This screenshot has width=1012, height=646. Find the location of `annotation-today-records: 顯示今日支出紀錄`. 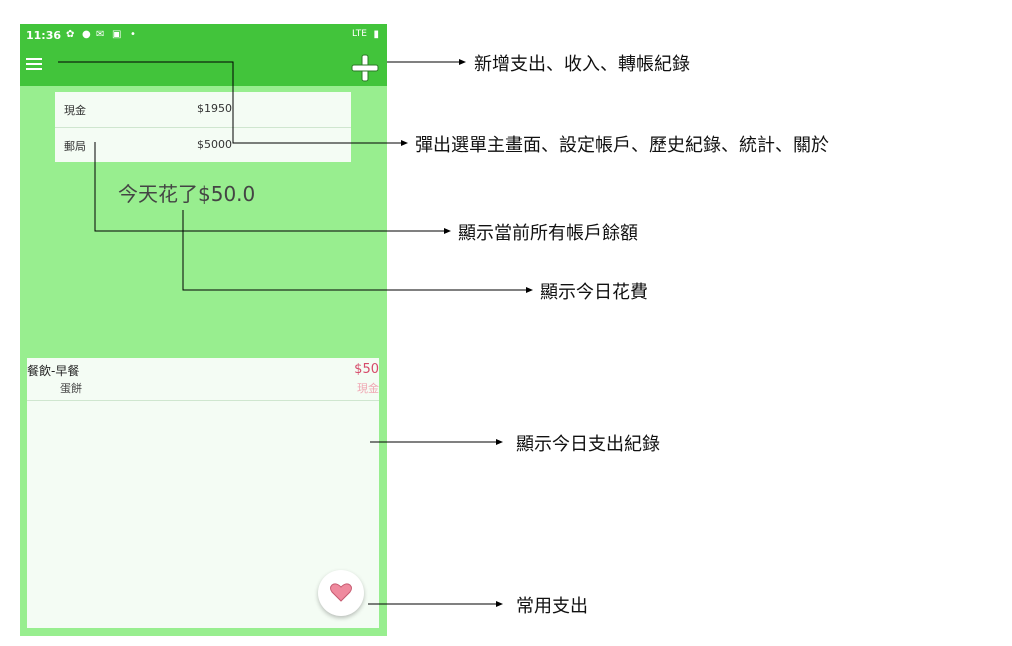

annotation-today-records: 顯示今日支出紀錄 is located at coordinates (588, 444).